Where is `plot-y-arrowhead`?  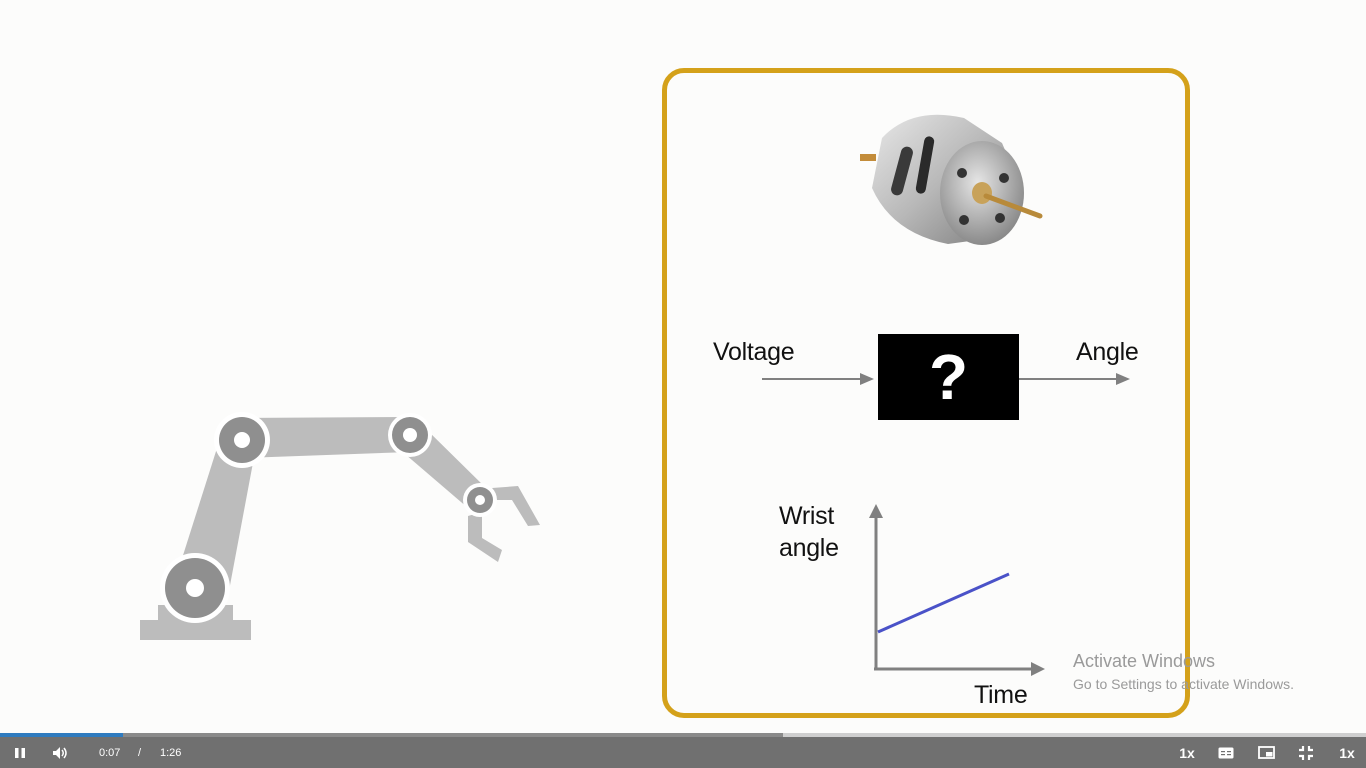
plot-y-arrowhead is located at coordinates (876, 511).